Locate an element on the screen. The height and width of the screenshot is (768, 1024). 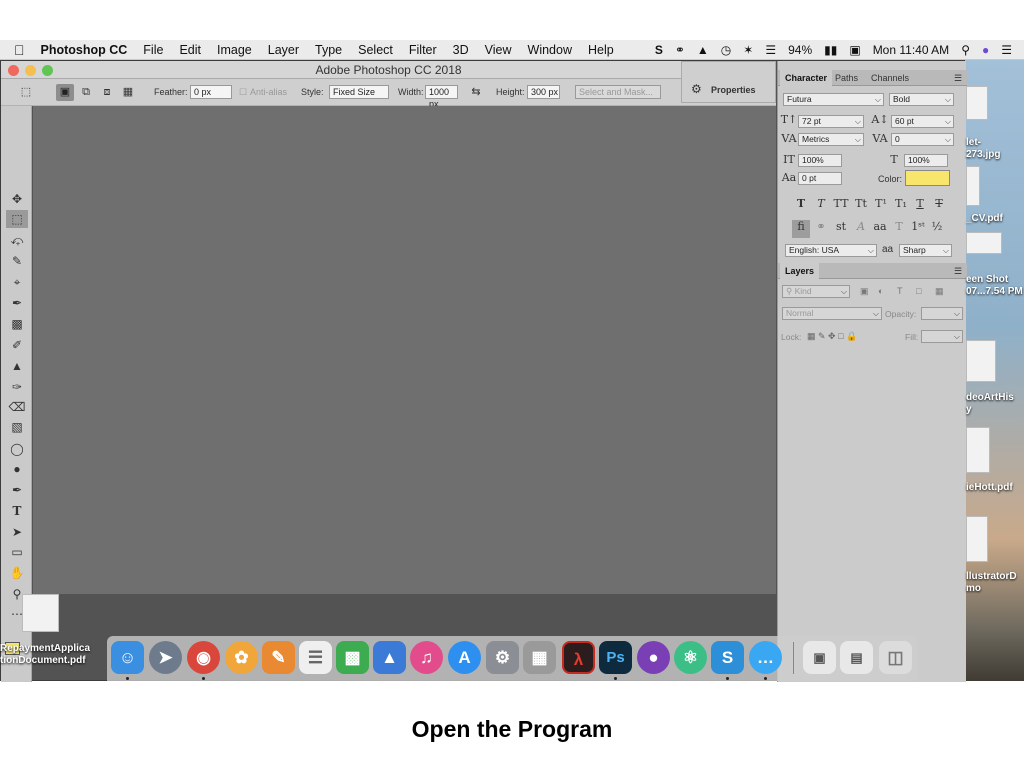
downloads-stack-icon: ▣ is located at coordinates (819, 657).